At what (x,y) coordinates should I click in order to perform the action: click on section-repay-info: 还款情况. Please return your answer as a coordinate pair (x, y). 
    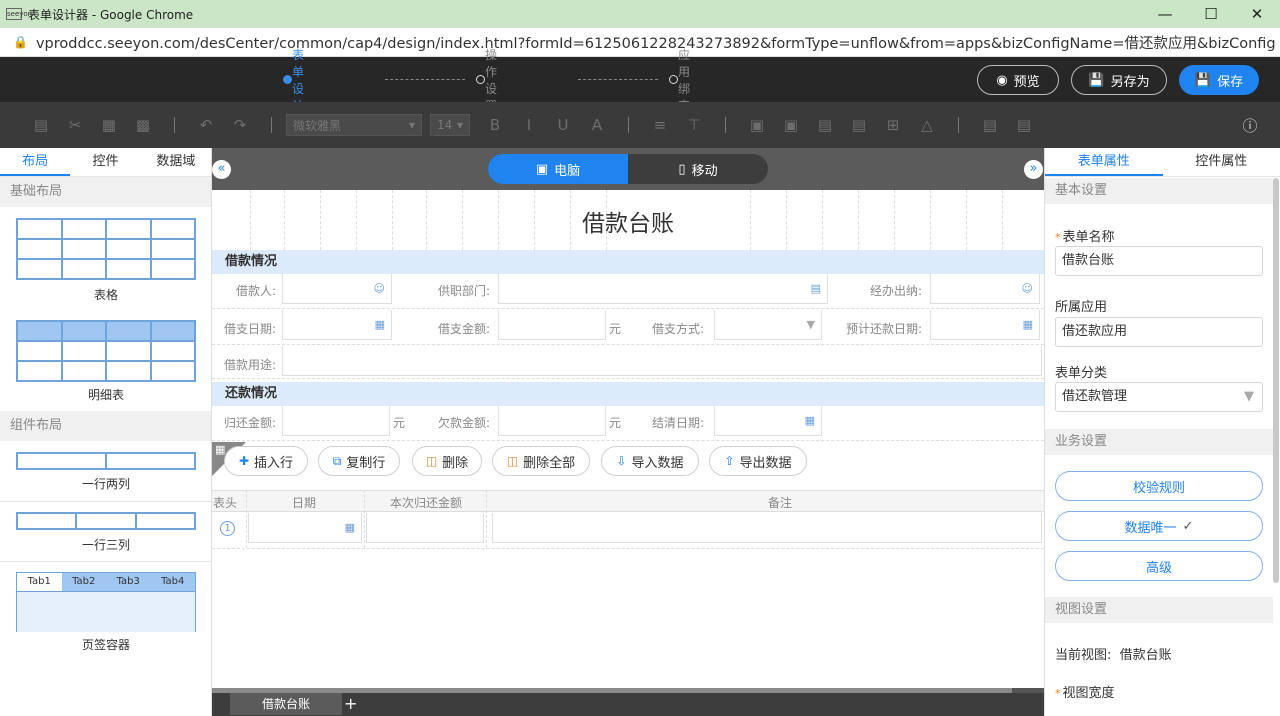
    Looking at the image, I should click on (628, 394).